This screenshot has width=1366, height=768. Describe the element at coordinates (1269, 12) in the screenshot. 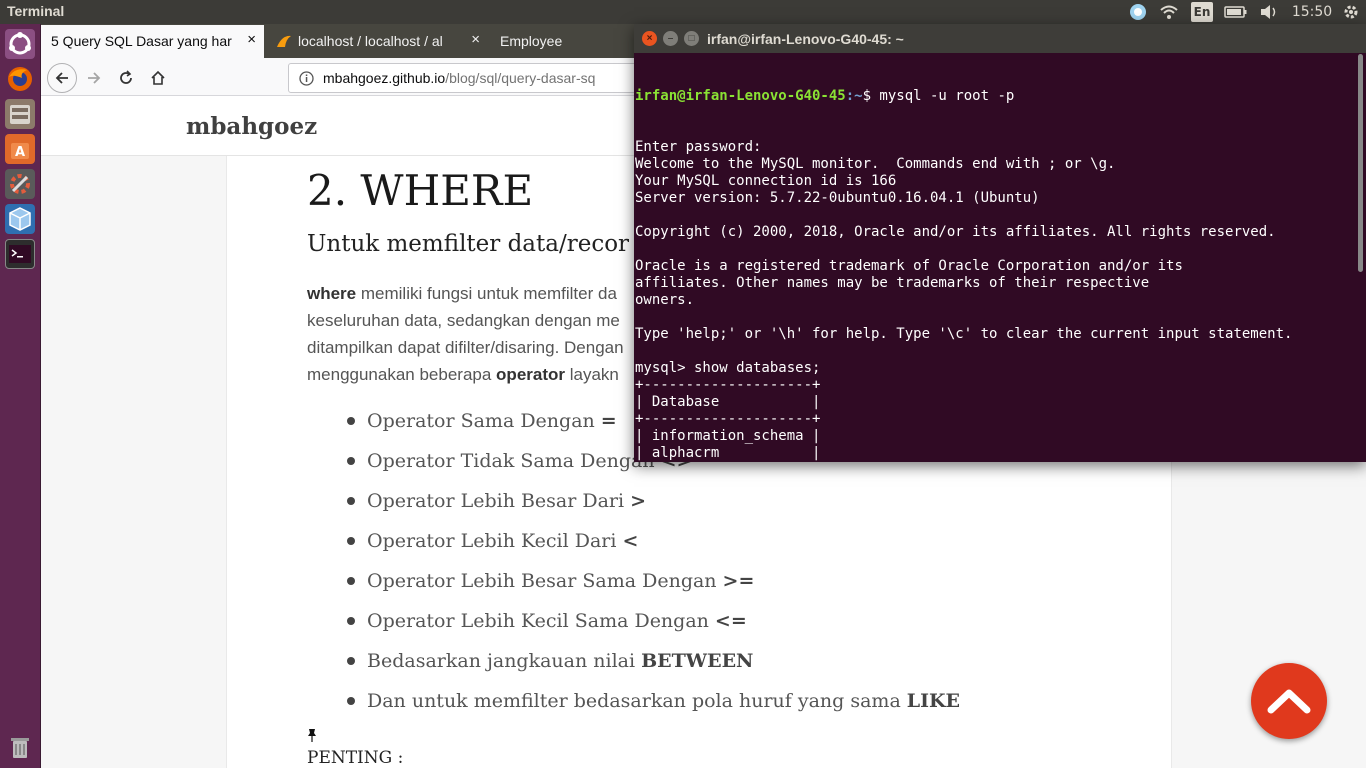

I see `volume-icon` at that location.